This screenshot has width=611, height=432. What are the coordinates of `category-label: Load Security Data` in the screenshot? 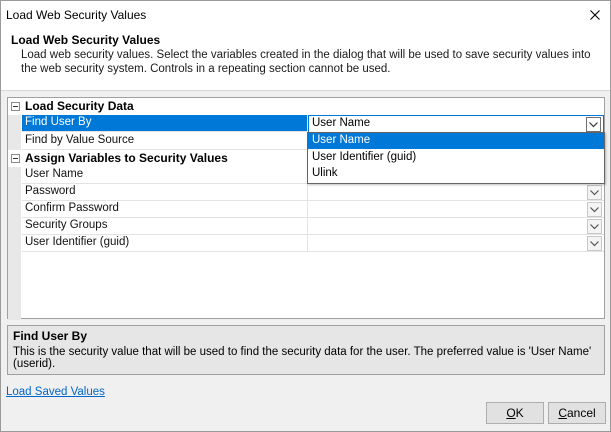 It's located at (79, 106).